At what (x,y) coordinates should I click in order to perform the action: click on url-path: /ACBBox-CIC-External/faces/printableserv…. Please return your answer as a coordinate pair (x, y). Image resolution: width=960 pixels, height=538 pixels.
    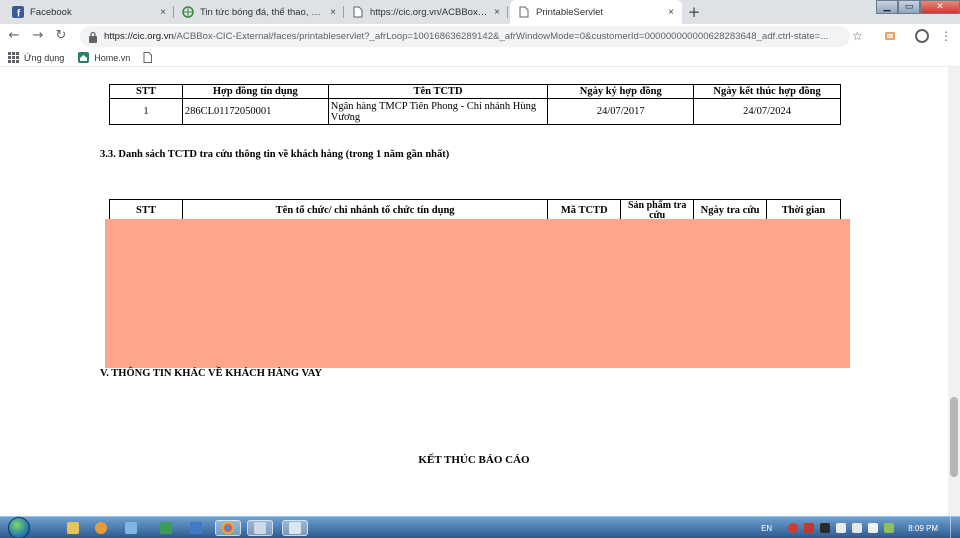
    Looking at the image, I should click on (501, 36).